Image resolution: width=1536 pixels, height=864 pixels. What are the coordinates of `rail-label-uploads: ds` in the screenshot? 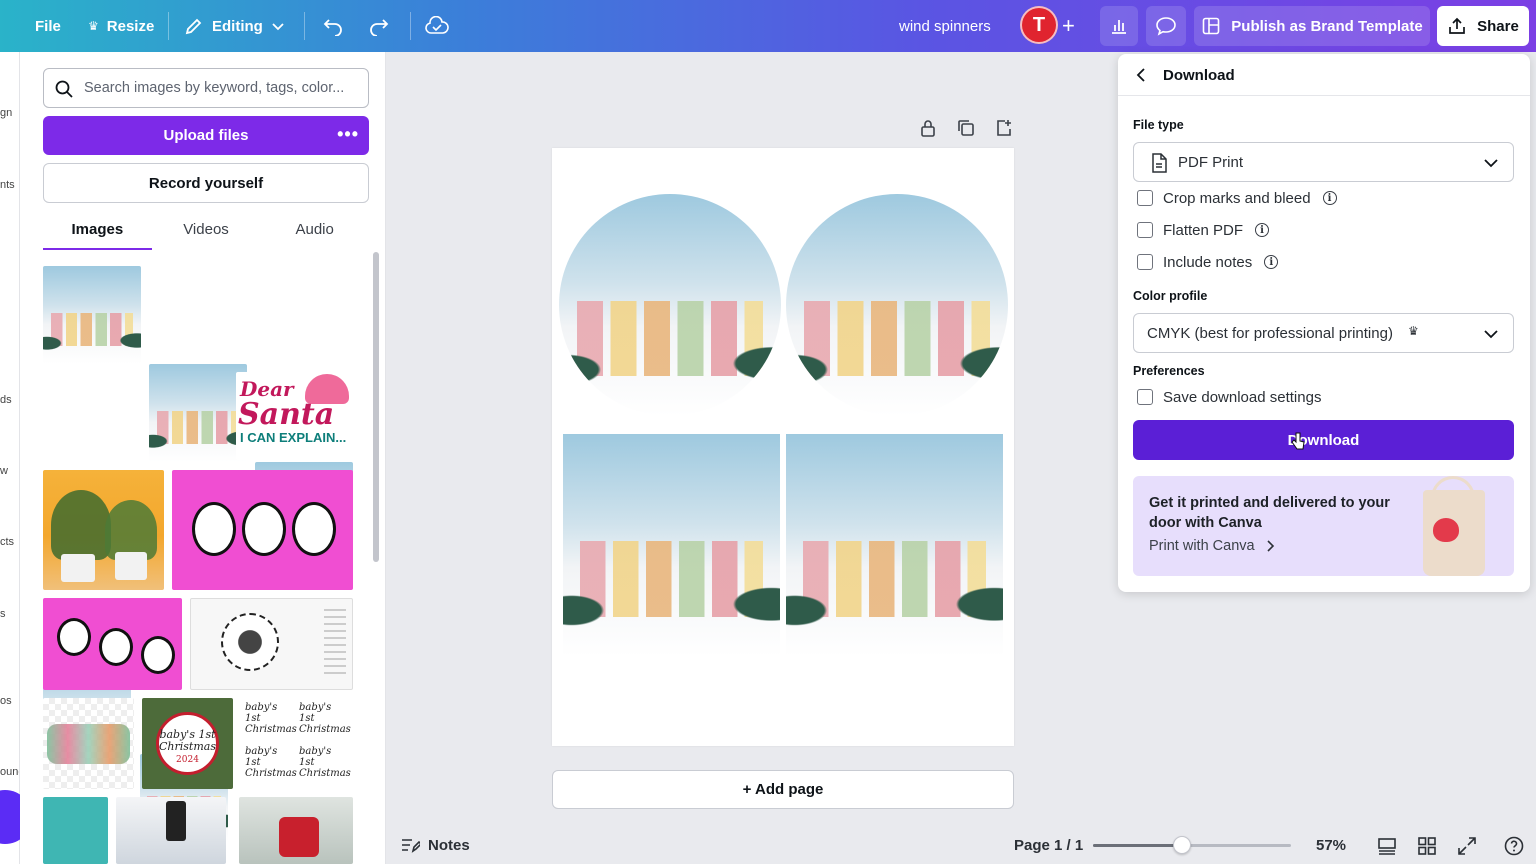 It's located at (6, 400).